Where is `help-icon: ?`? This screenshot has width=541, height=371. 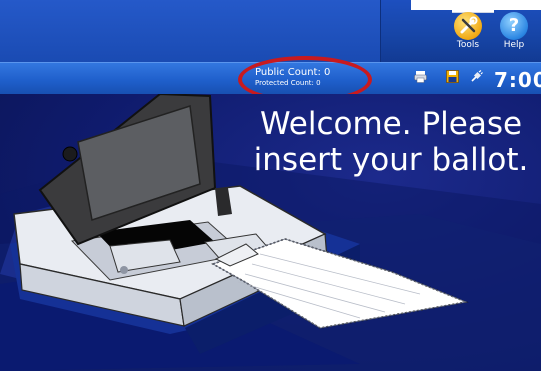
help-icon: ? is located at coordinates (514, 26).